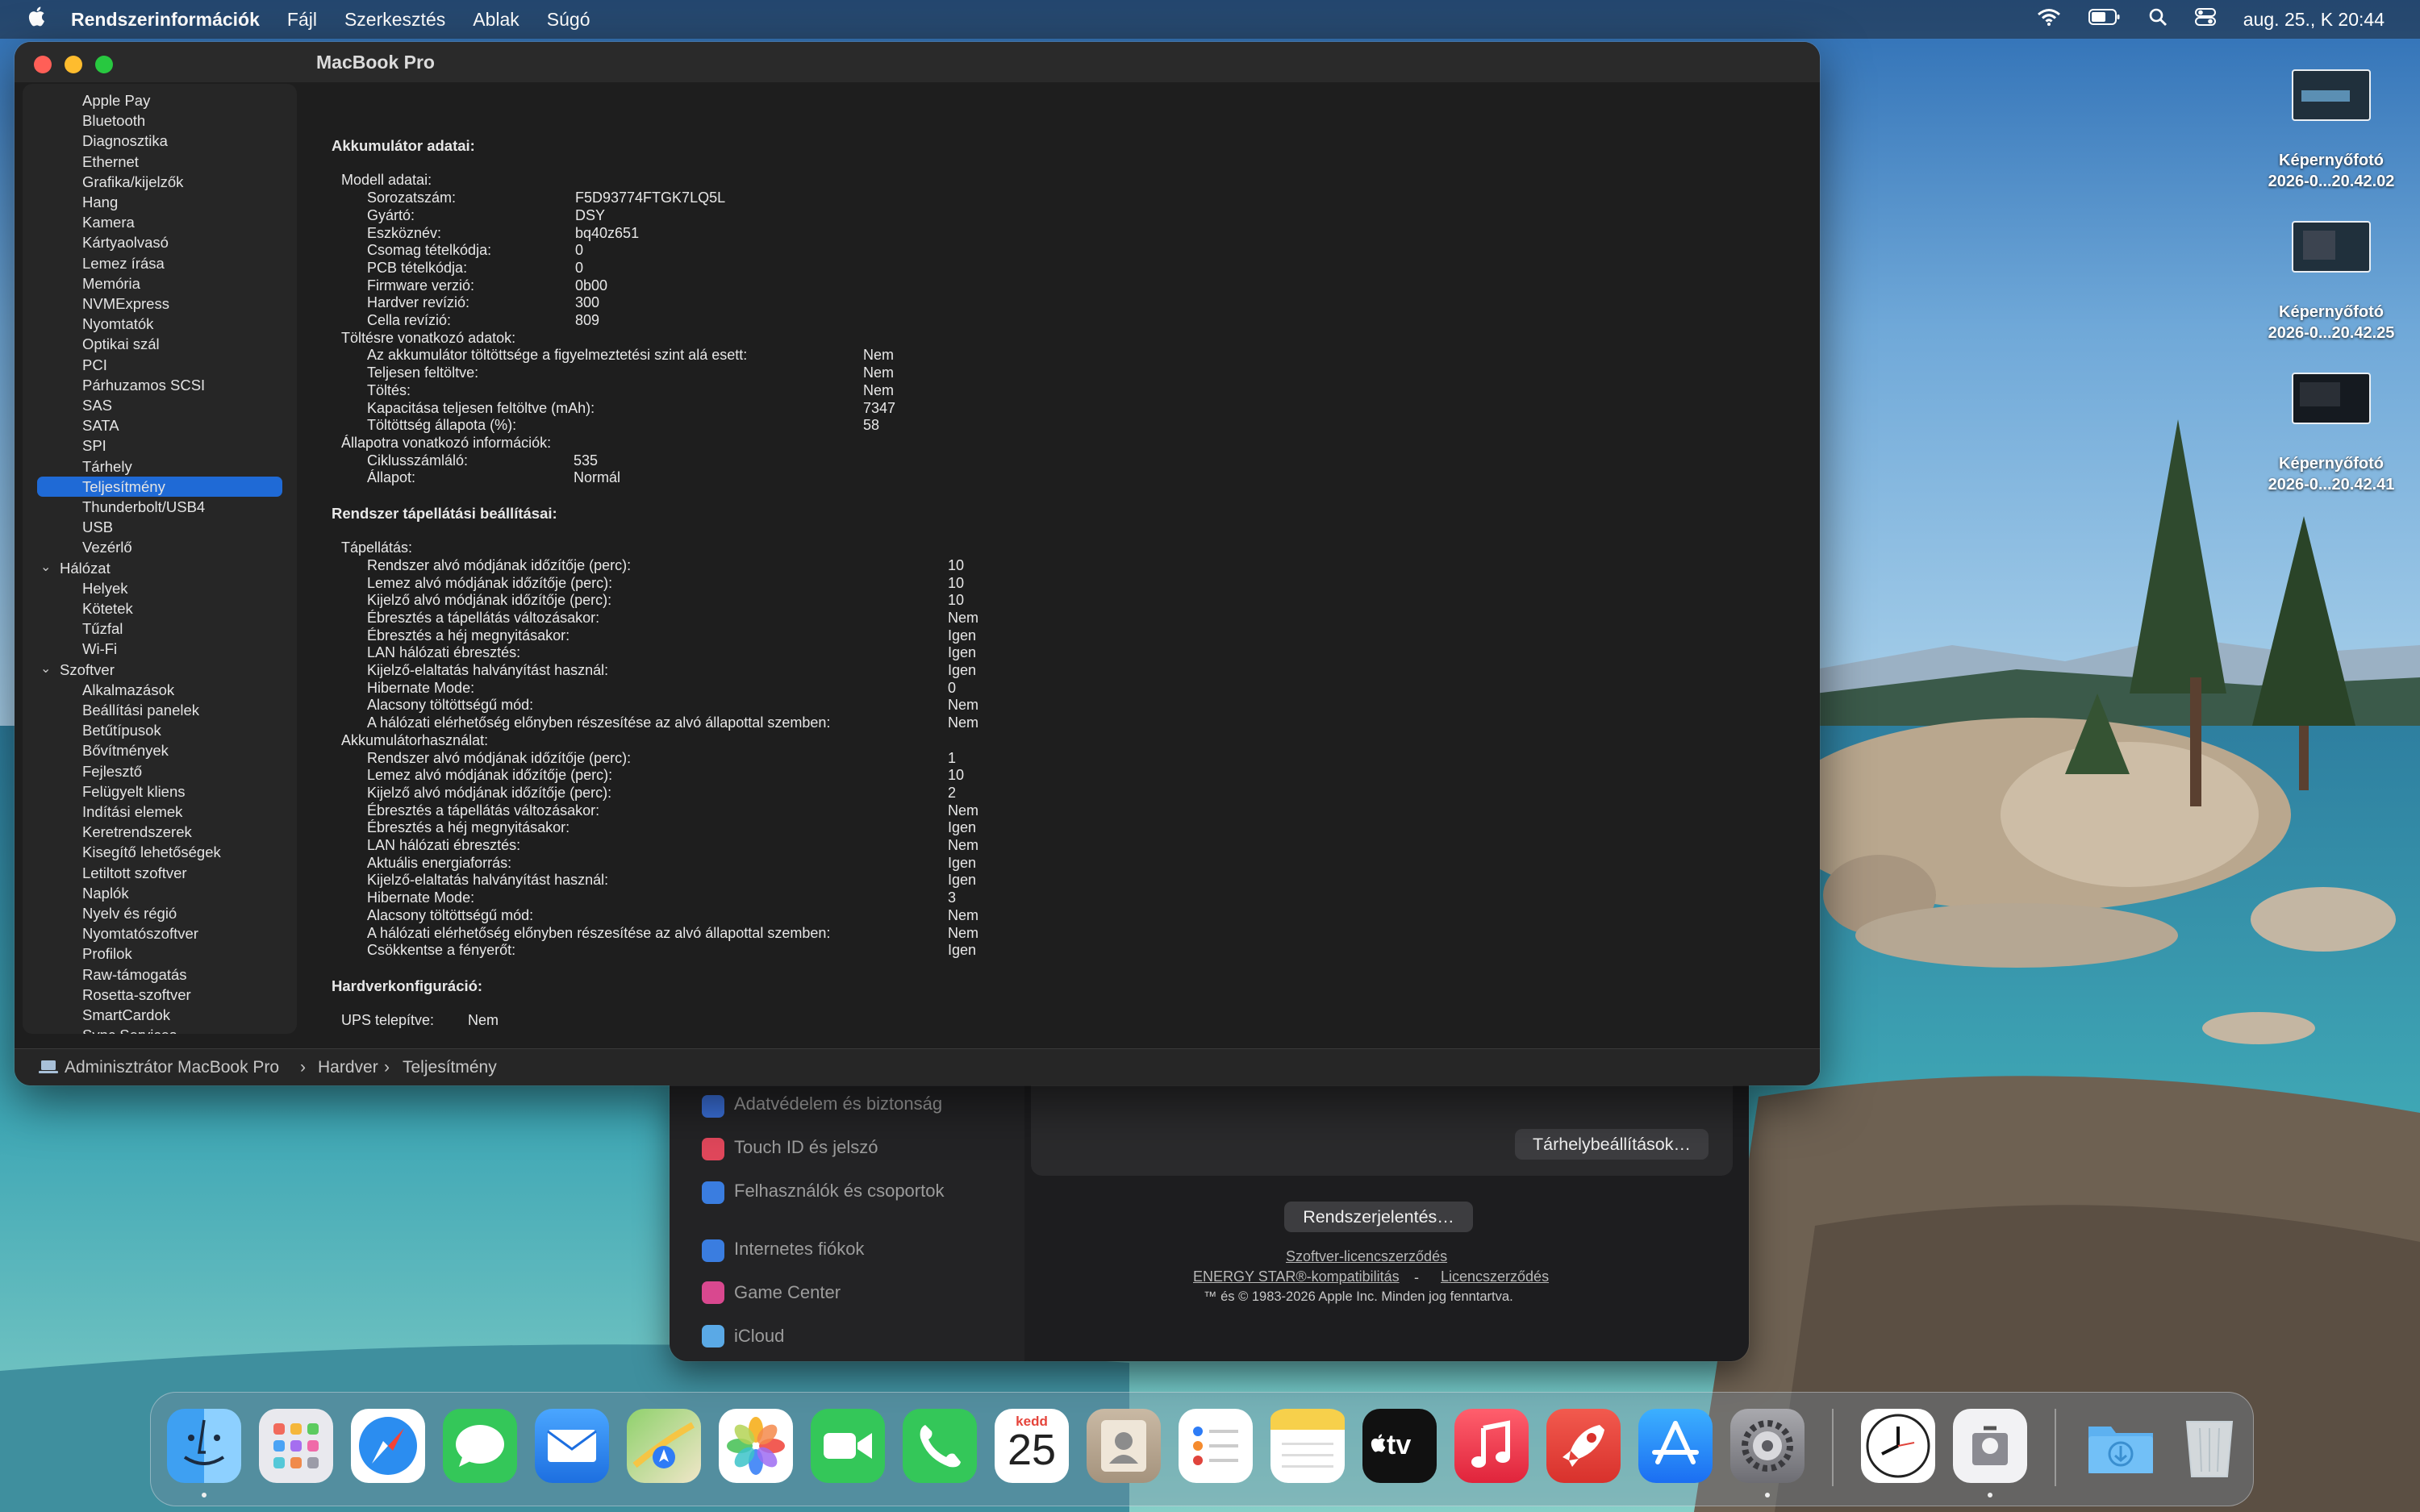 This screenshot has width=2420, height=1512. I want to click on app-store-app-icon, so click(1676, 1446).